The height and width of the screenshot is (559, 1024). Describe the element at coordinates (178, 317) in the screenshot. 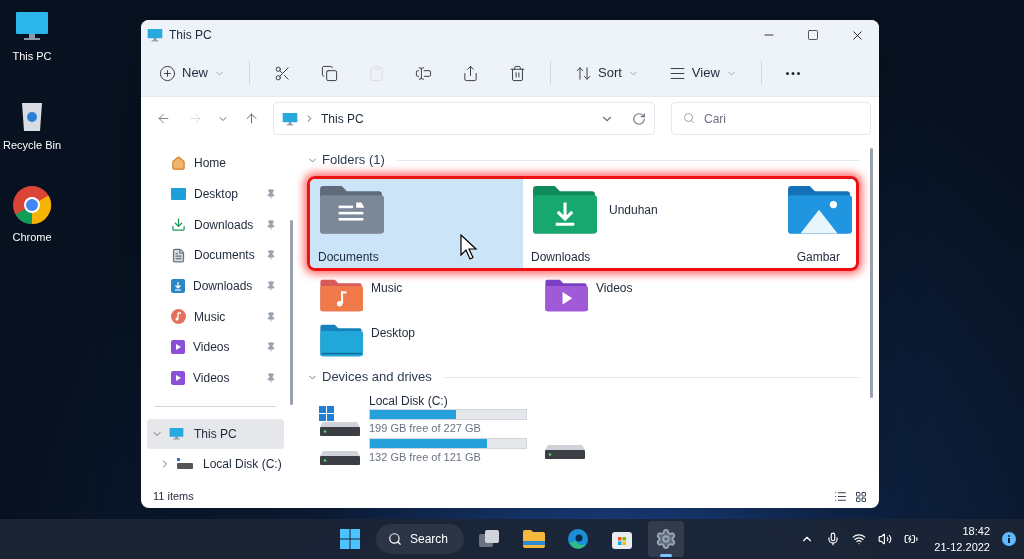

I see `music-icon` at that location.